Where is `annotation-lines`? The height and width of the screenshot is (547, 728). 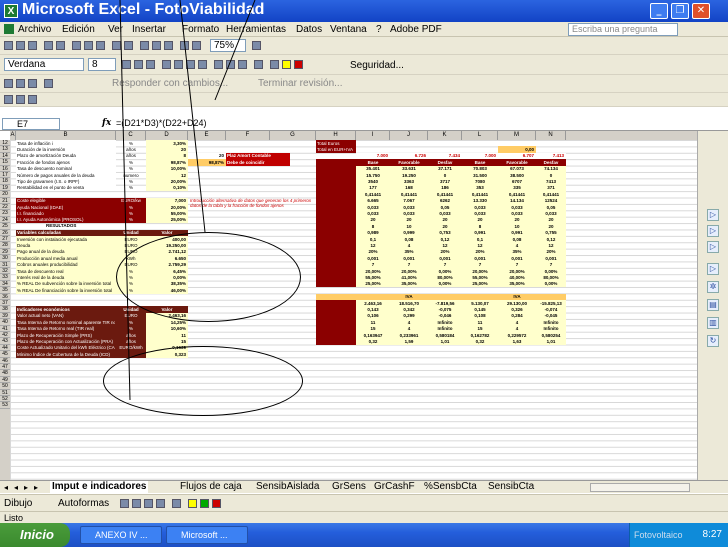
annotation-lines is located at coordinates (187, 200).